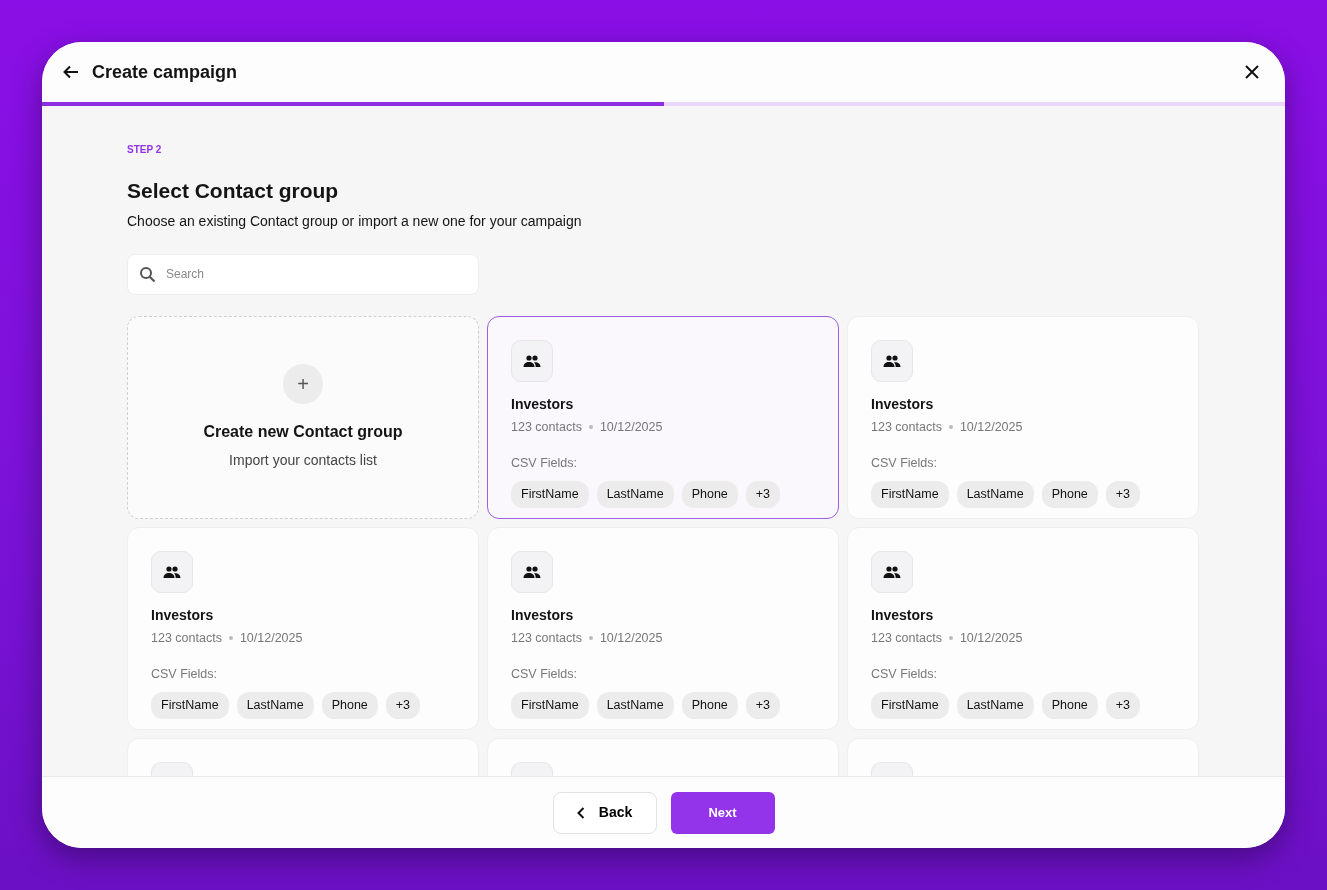 This screenshot has height=890, width=1327. I want to click on plus-icon: +, so click(303, 383).